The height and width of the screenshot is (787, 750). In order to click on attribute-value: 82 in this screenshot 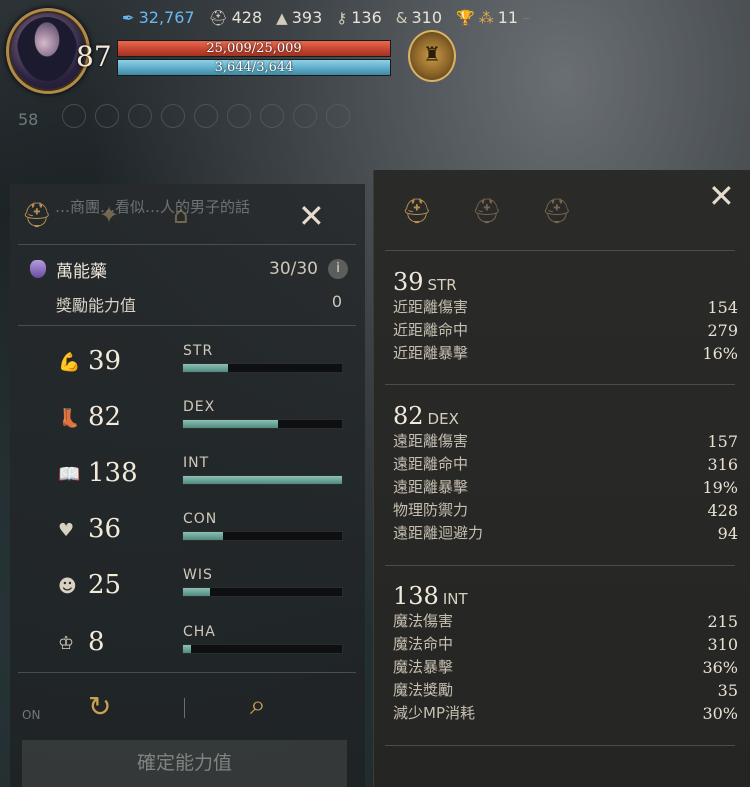, I will do `click(105, 417)`.